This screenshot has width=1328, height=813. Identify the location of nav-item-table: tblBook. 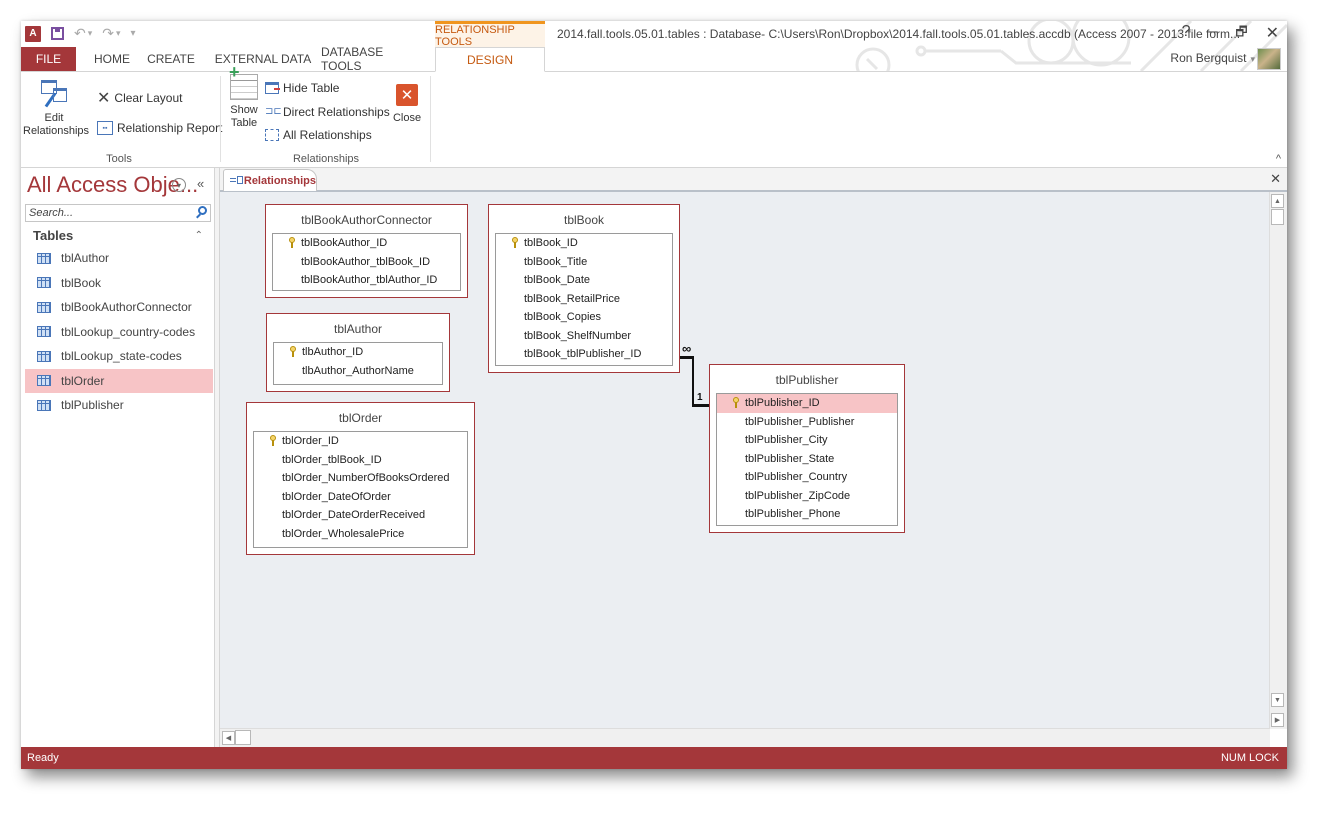
(119, 283).